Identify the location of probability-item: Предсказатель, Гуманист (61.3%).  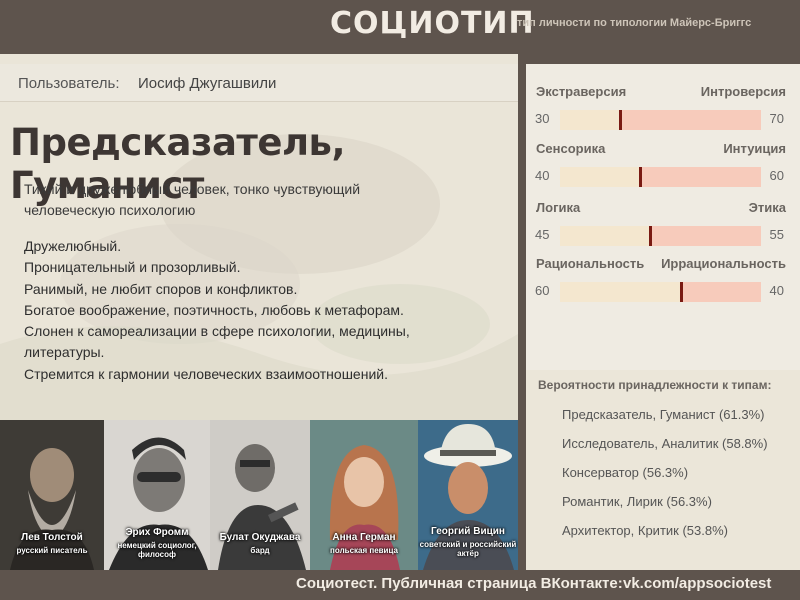
(663, 414).